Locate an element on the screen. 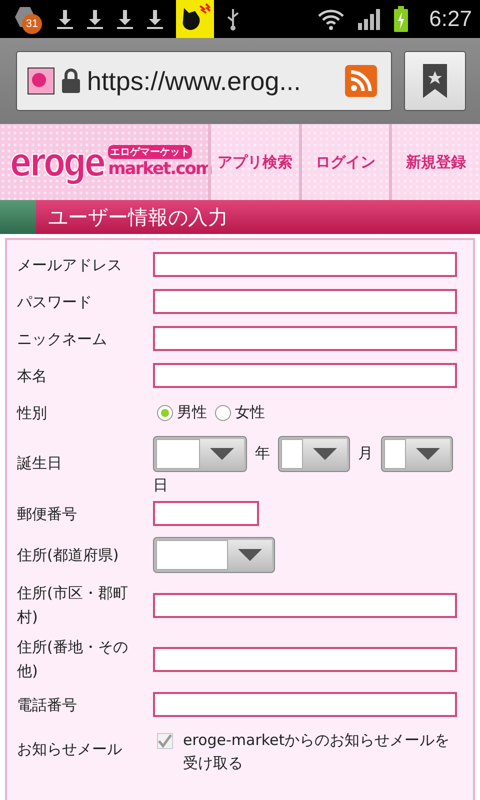 The height and width of the screenshot is (800, 480). signal-icon is located at coordinates (369, 19).